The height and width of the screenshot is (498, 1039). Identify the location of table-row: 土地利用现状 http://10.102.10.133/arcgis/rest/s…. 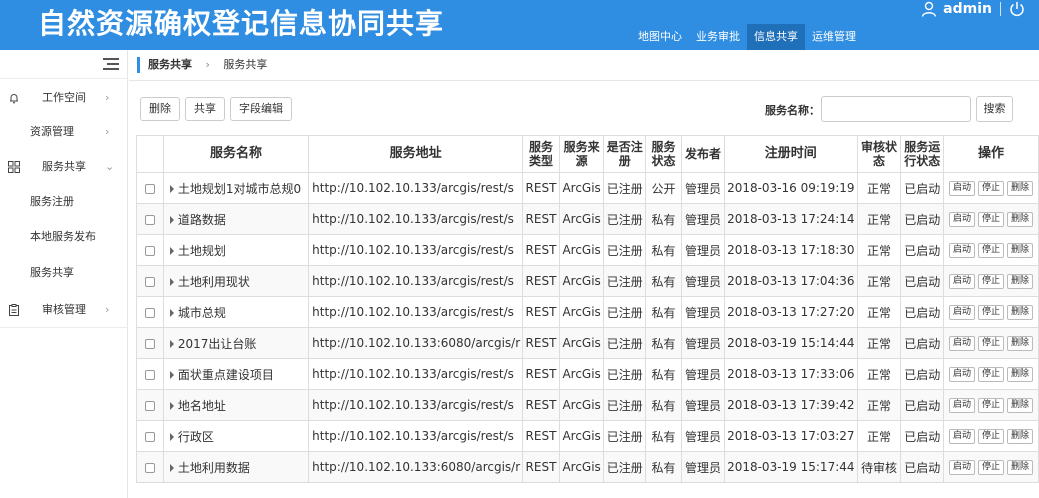
(587, 281).